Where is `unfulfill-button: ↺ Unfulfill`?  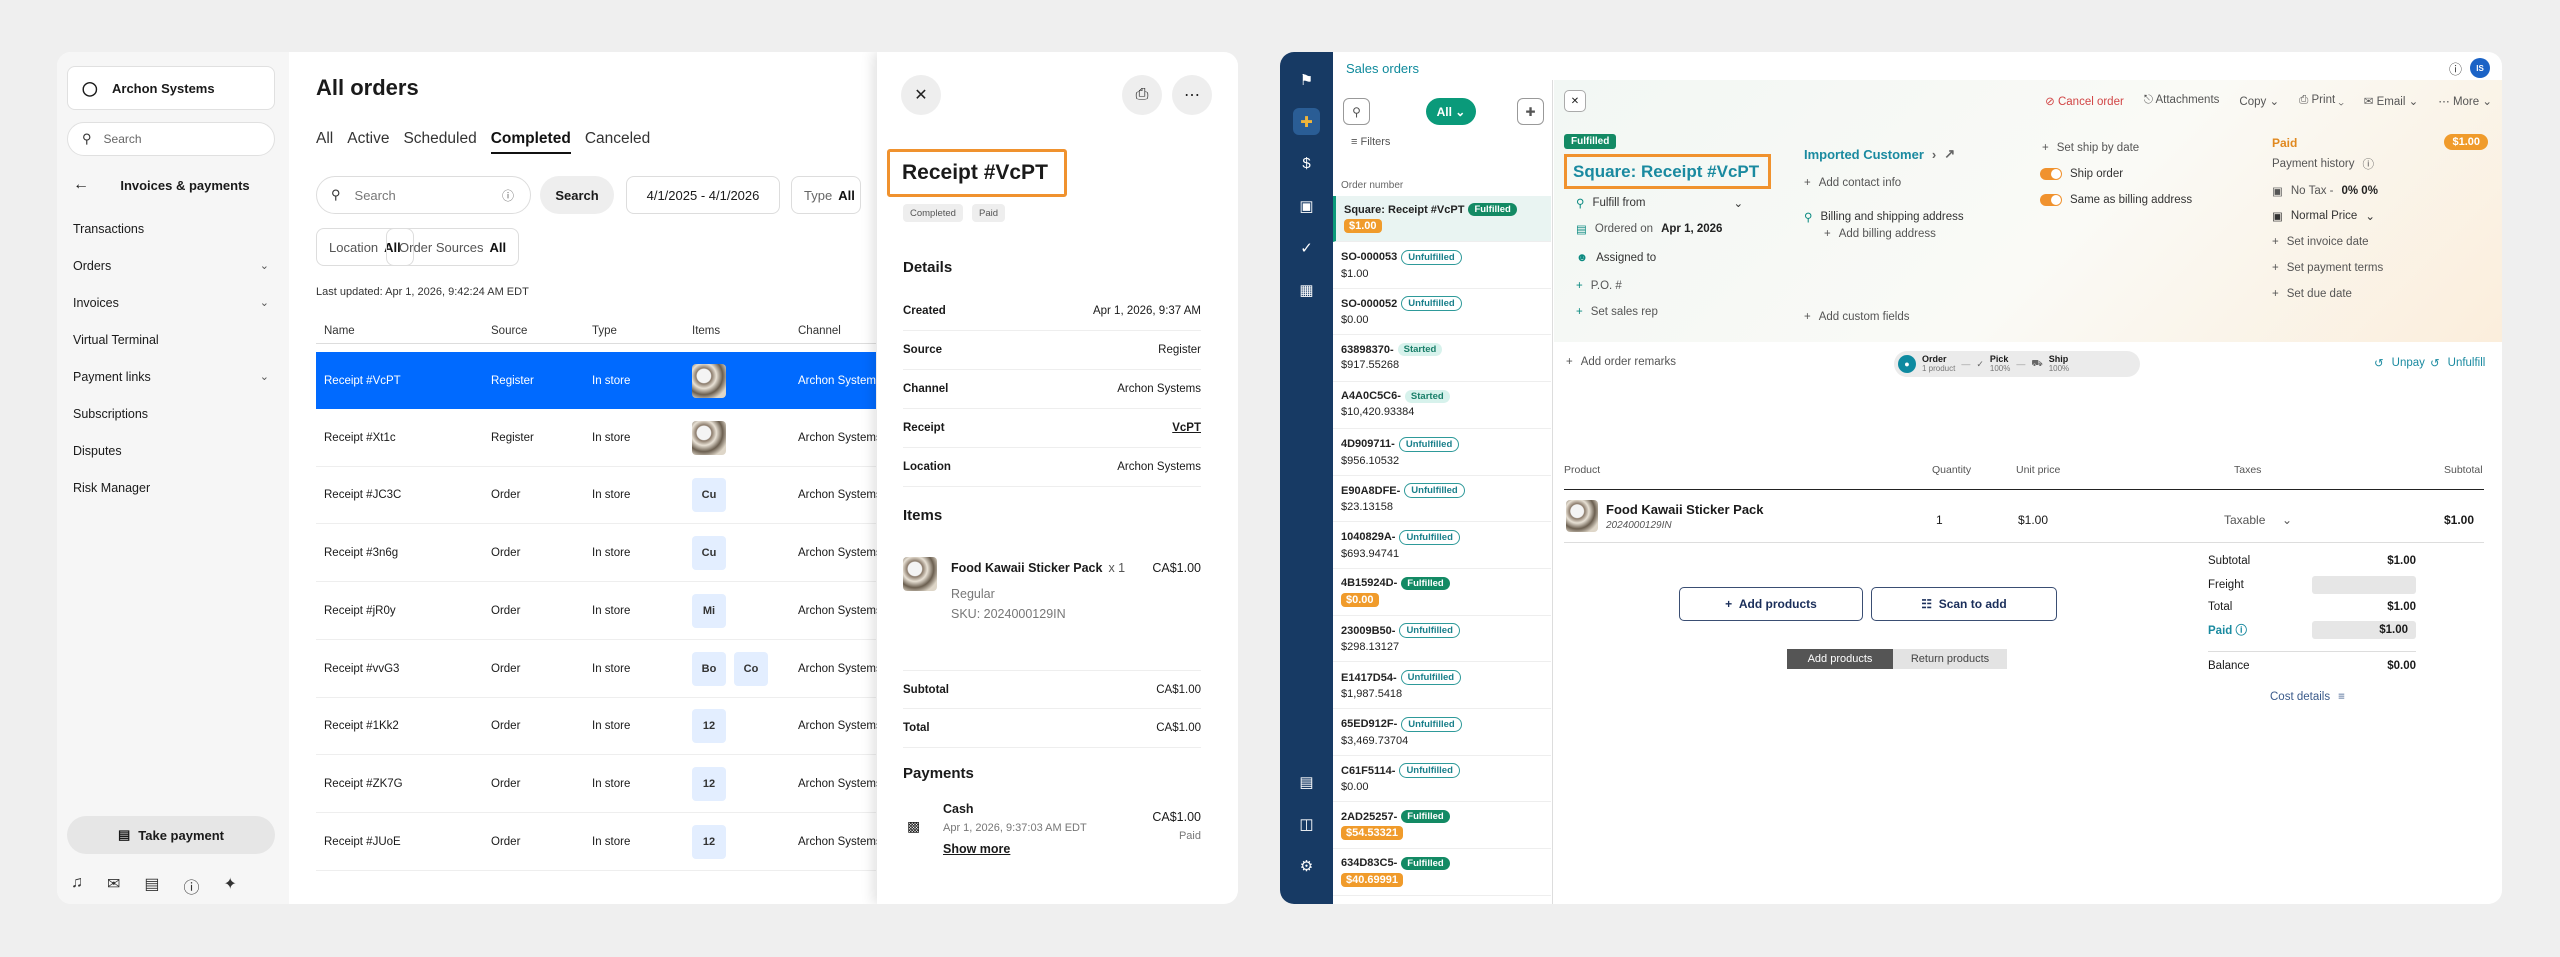 unfulfill-button: ↺ Unfulfill is located at coordinates (2457, 363).